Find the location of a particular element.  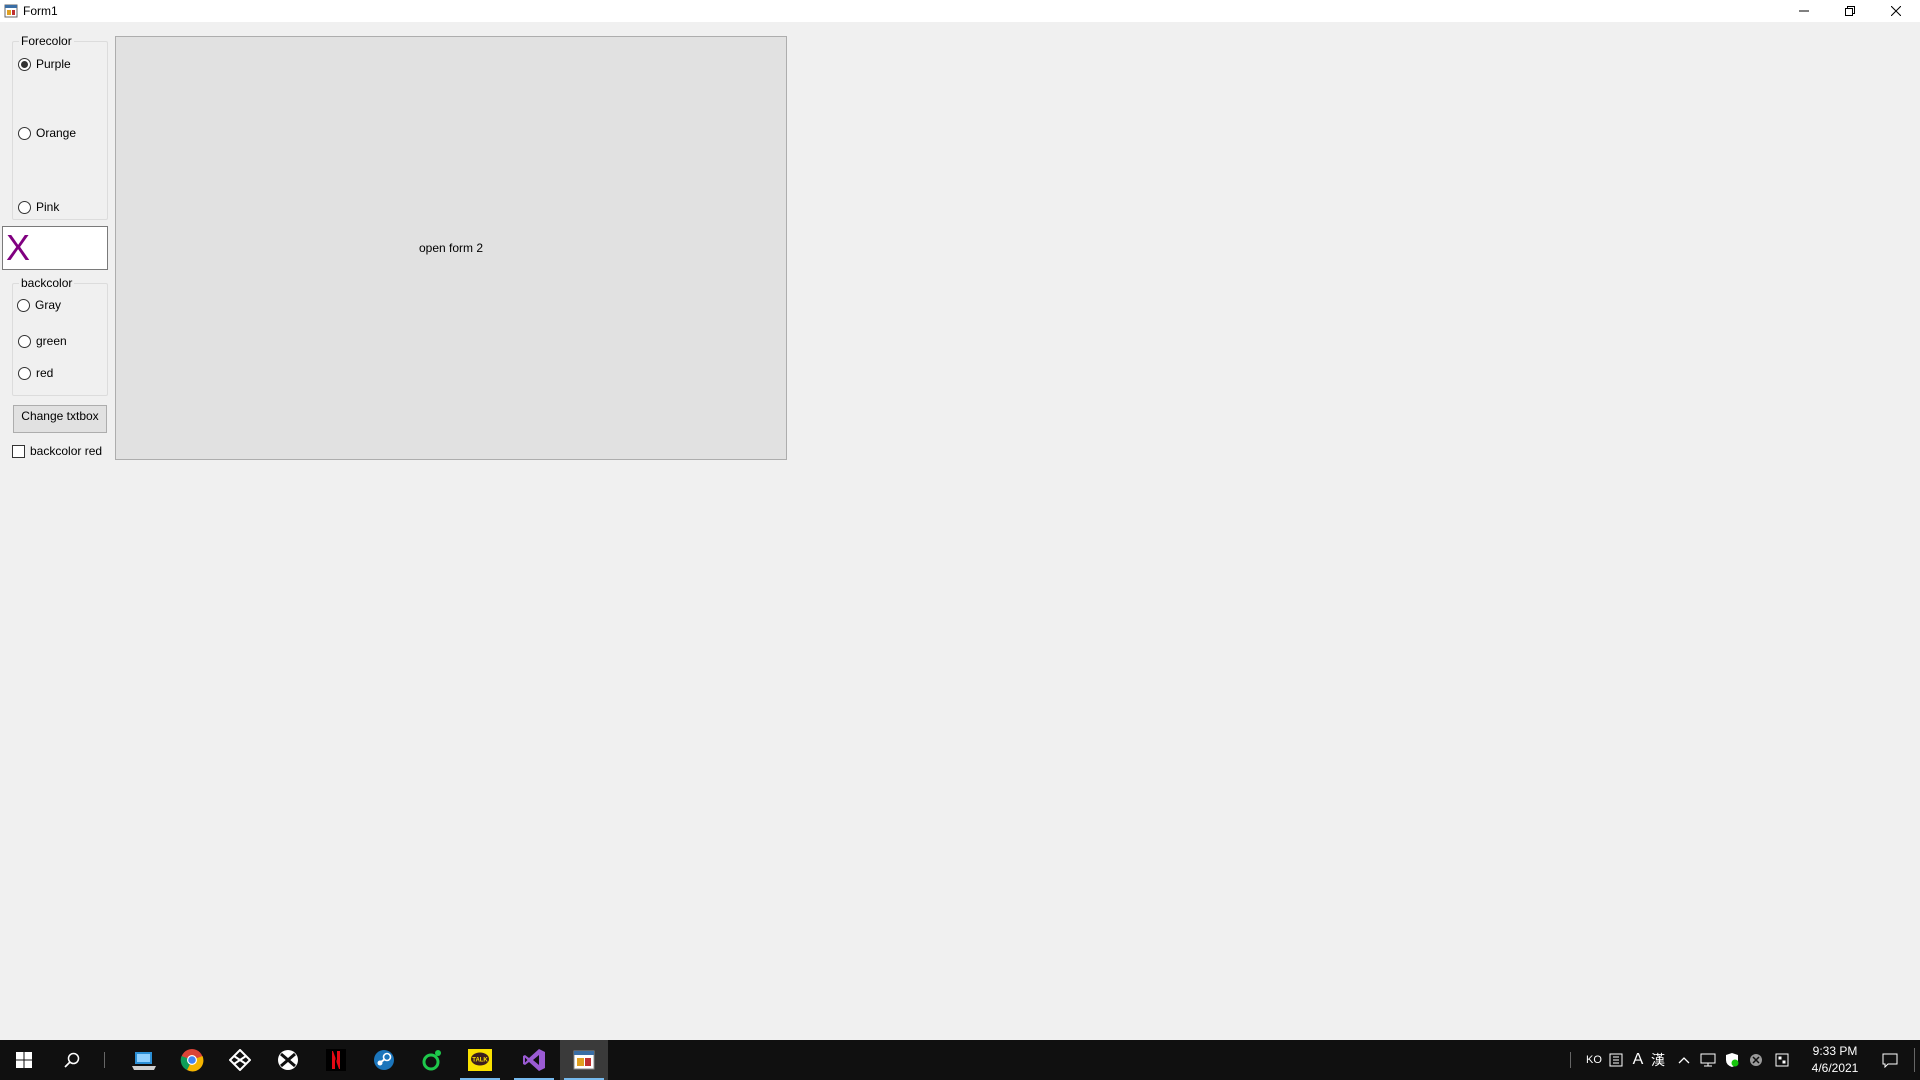

tray-blocked is located at coordinates (1756, 1060).